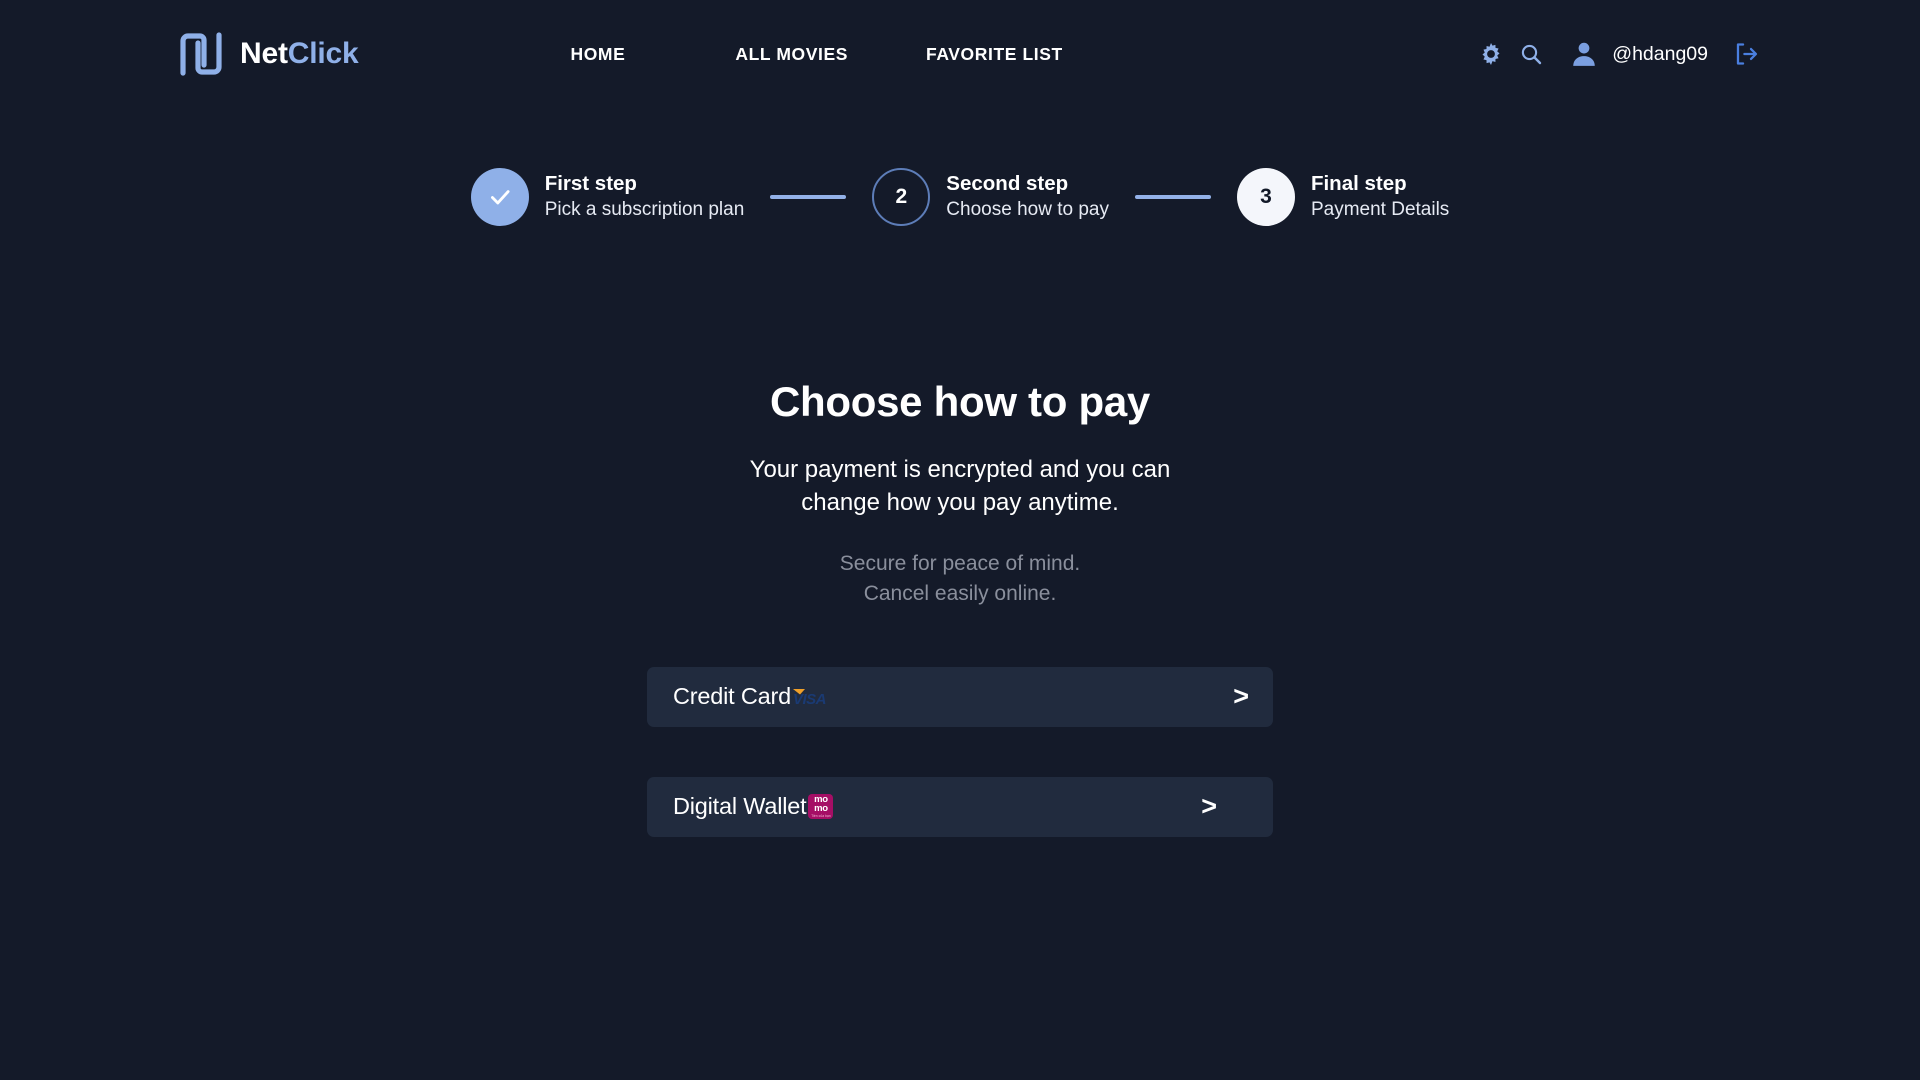 This screenshot has width=1920, height=1080. What do you see at coordinates (1531, 54) in the screenshot?
I see `search-icon` at bounding box center [1531, 54].